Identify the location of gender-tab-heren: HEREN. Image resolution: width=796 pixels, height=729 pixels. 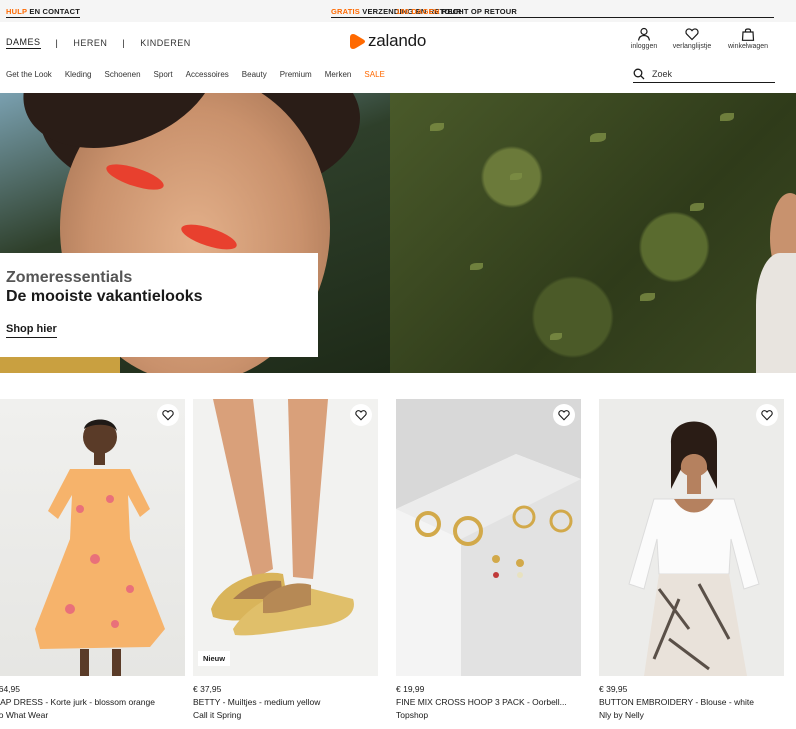
(90, 43).